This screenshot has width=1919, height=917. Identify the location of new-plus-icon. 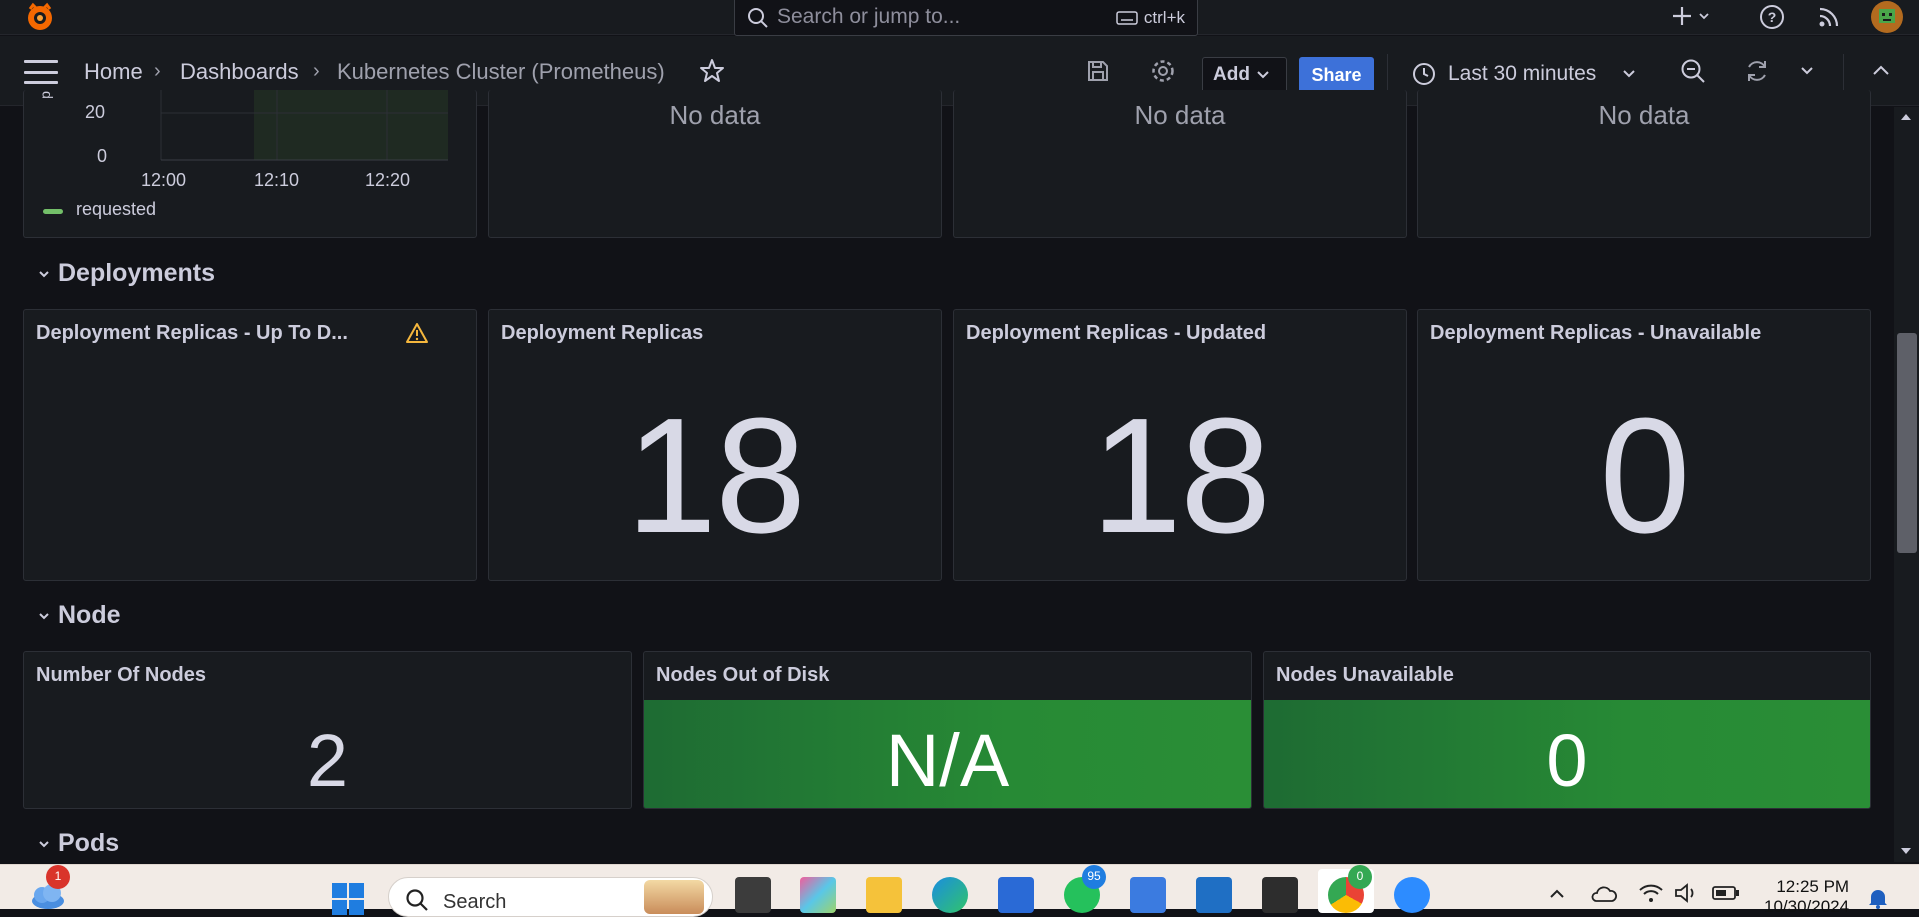
(1692, 16).